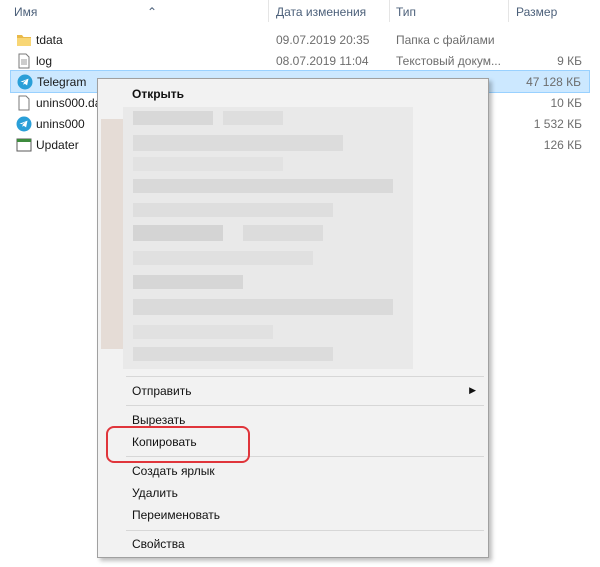 The height and width of the screenshot is (567, 600). I want to click on file-date: 09.07.2019 20:35, so click(323, 40).